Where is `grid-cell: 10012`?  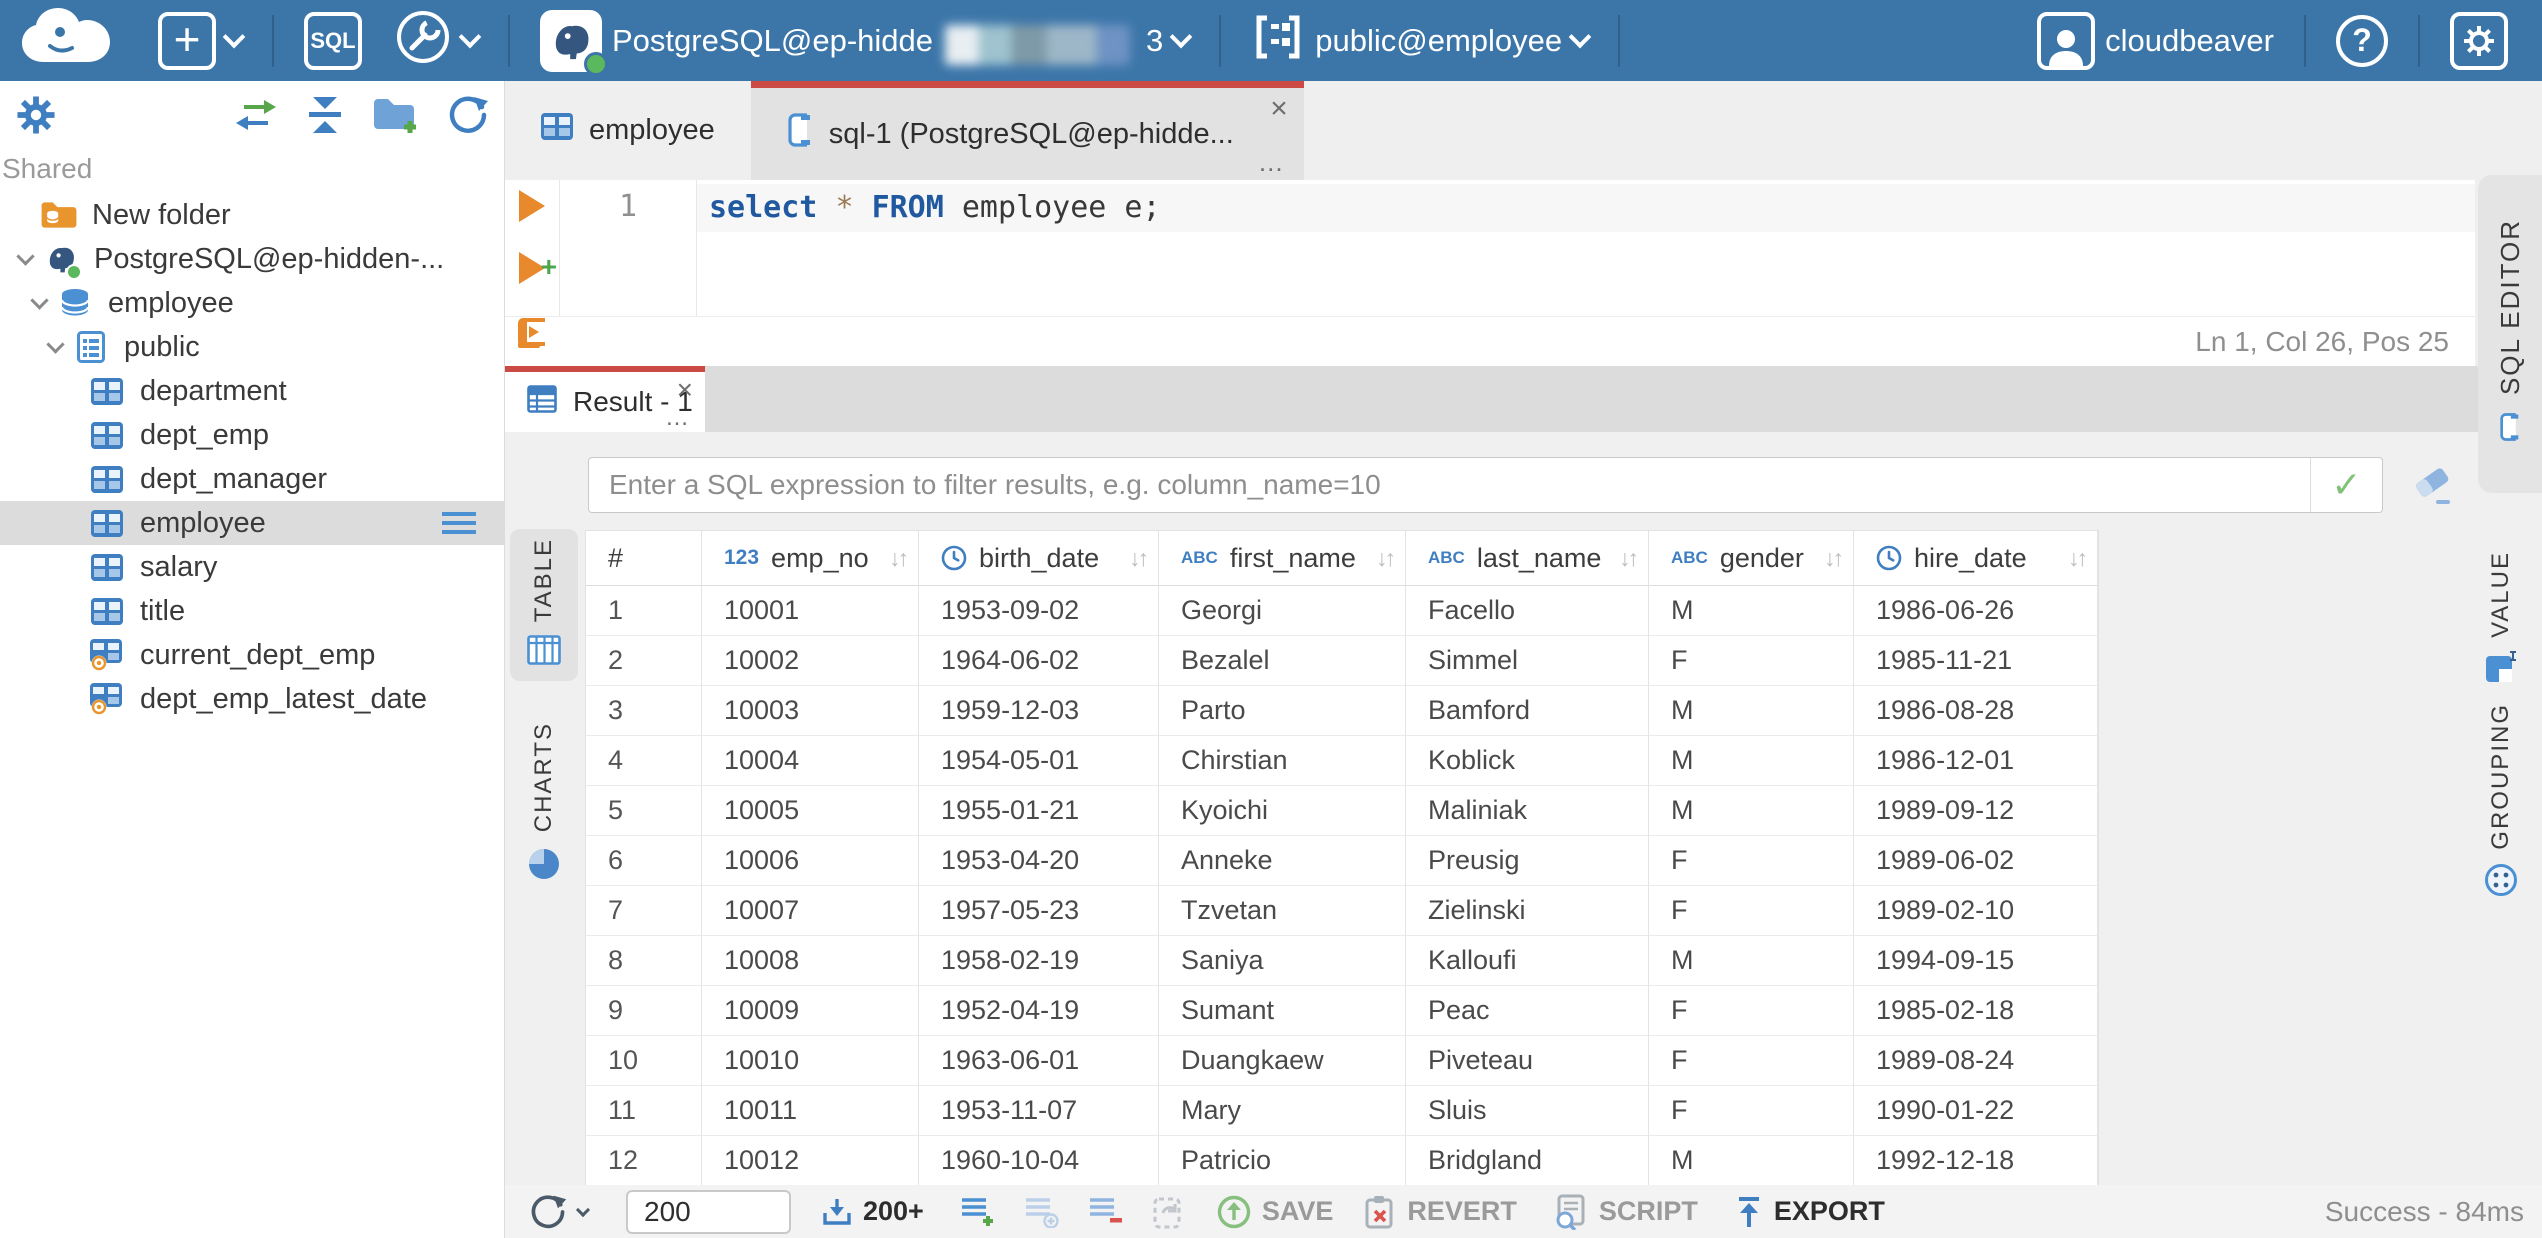
grid-cell: 10012 is located at coordinates (810, 1161).